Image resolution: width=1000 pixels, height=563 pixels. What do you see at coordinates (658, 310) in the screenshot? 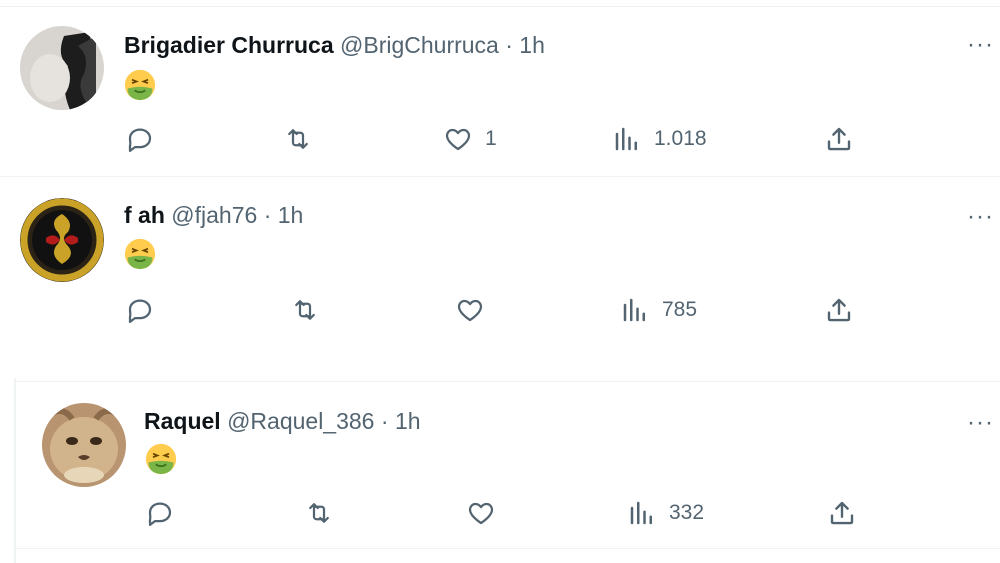
I see `views-button: 785` at bounding box center [658, 310].